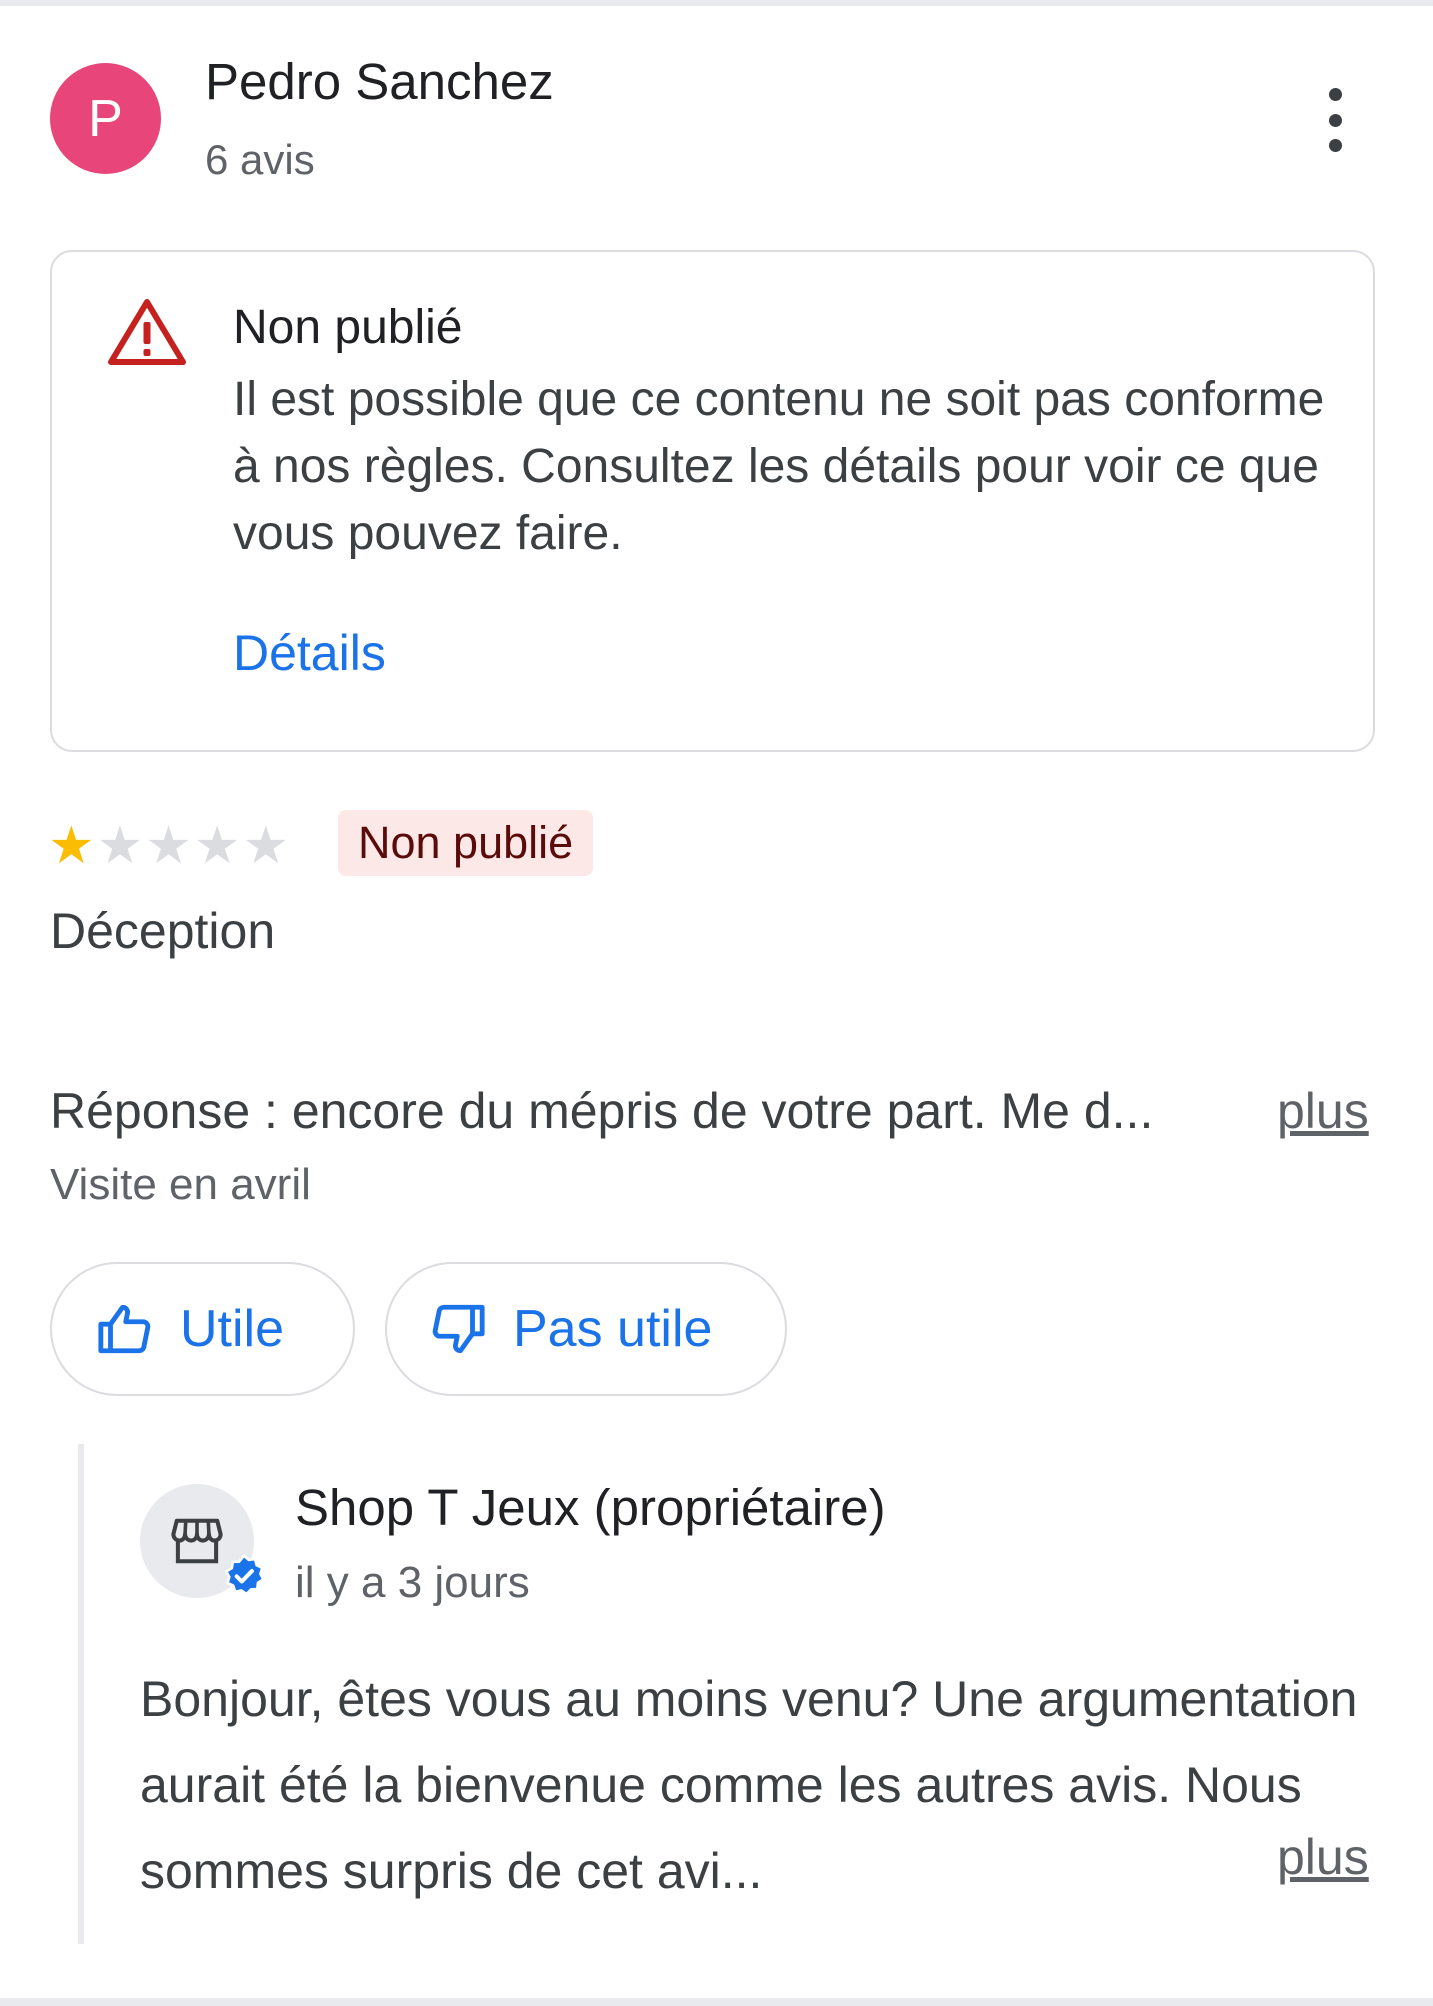 The width and height of the screenshot is (1433, 2006). I want to click on not-useful-button: Pas utile, so click(586, 1329).